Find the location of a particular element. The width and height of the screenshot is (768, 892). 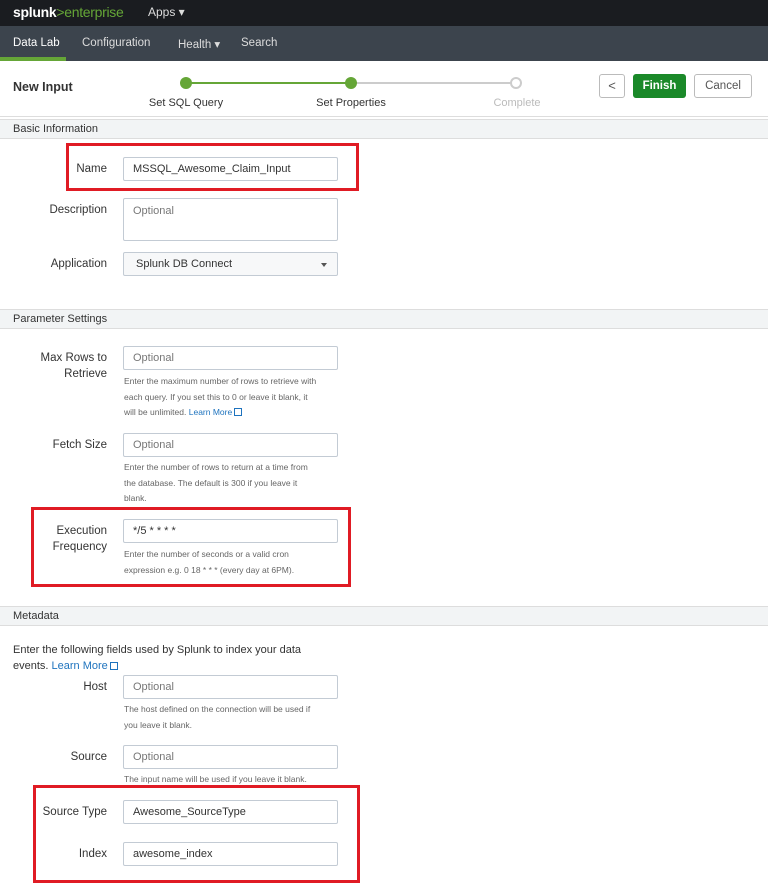

step-dot-sql-query is located at coordinates (186, 83).